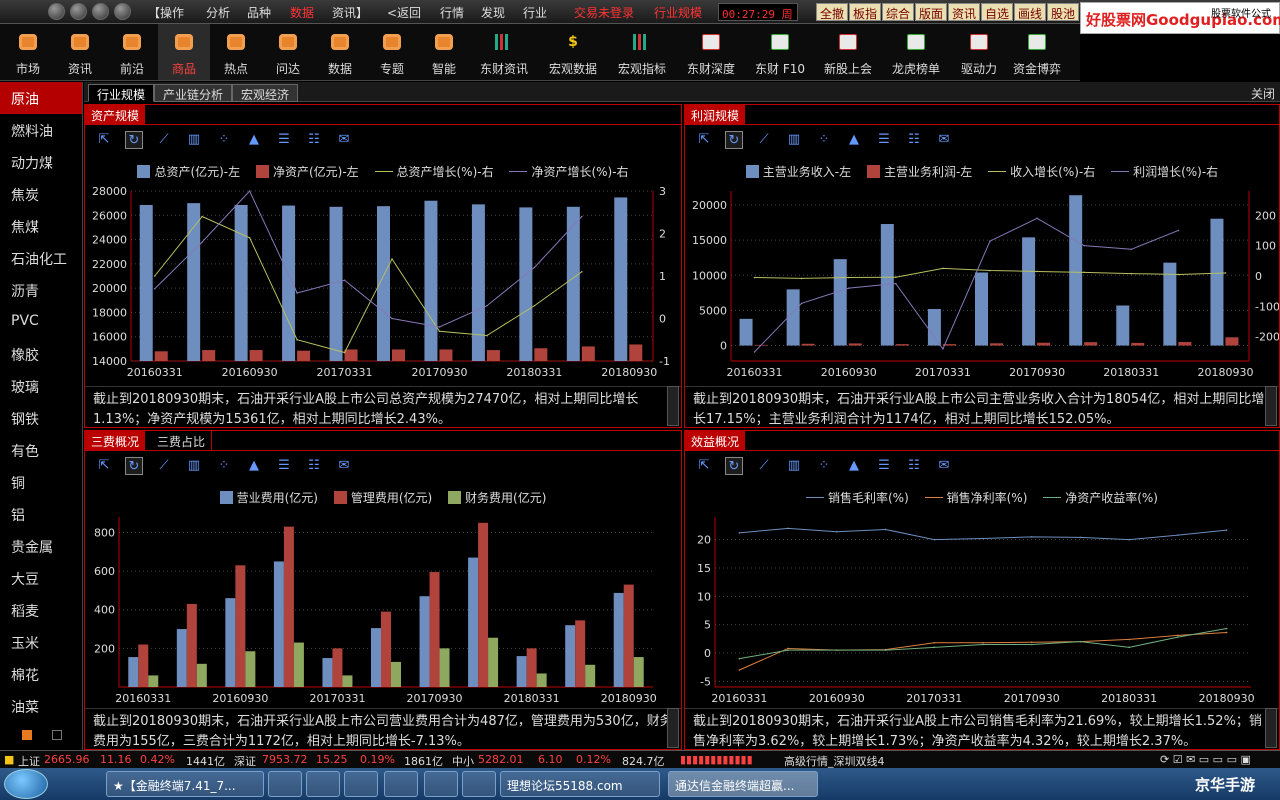 This screenshot has height=800, width=1280. I want to click on sidebar-item-19: 油菜, so click(41, 706).